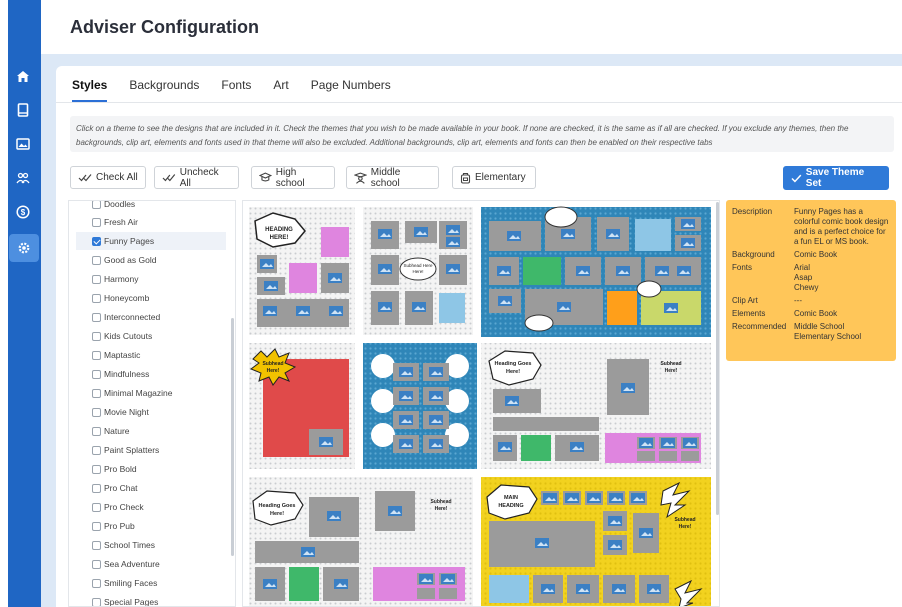 This screenshot has height=607, width=902. Describe the element at coordinates (120, 204) in the screenshot. I see `theme-label: Doodles` at that location.